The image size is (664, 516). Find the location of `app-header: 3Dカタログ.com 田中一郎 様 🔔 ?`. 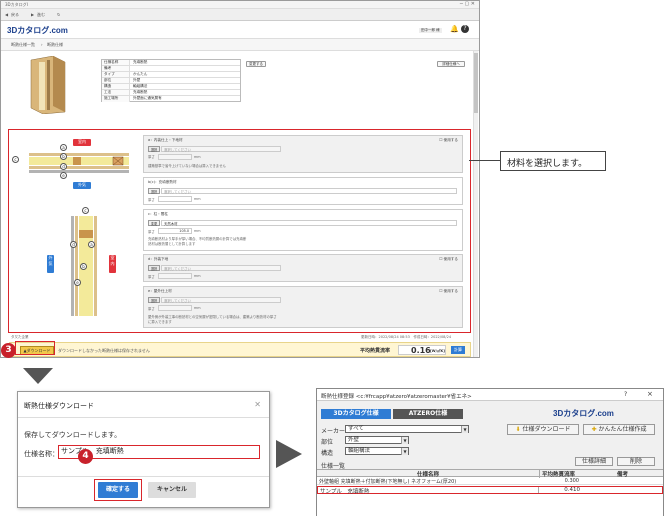

app-header: 3Dカタログ.com 田中一郎 様 🔔 ? is located at coordinates (240, 30).